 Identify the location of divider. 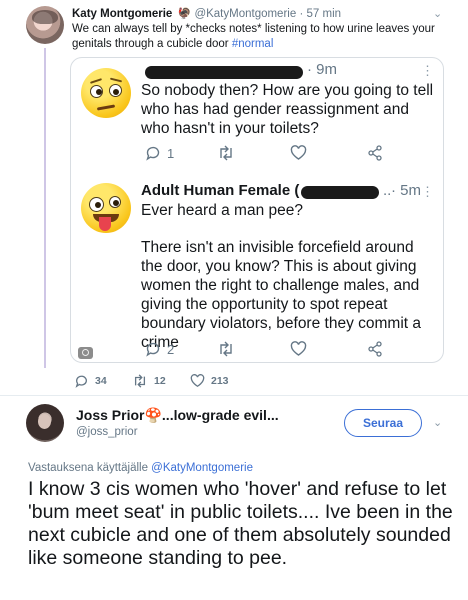
(234, 395).